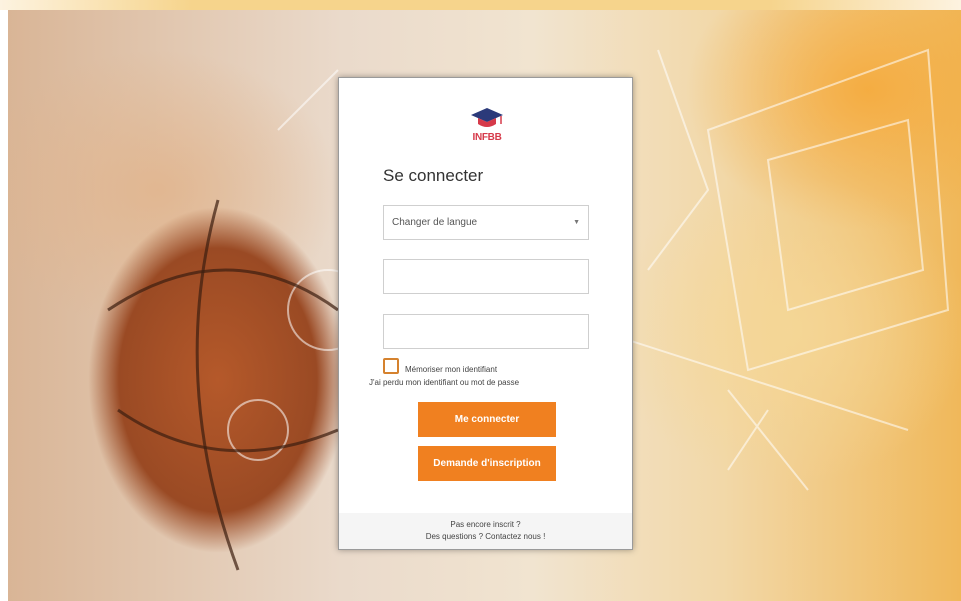 Image resolution: width=961 pixels, height=601 pixels. What do you see at coordinates (485, 537) in the screenshot?
I see `footer-contact: Des questions ? Contactez nous !` at bounding box center [485, 537].